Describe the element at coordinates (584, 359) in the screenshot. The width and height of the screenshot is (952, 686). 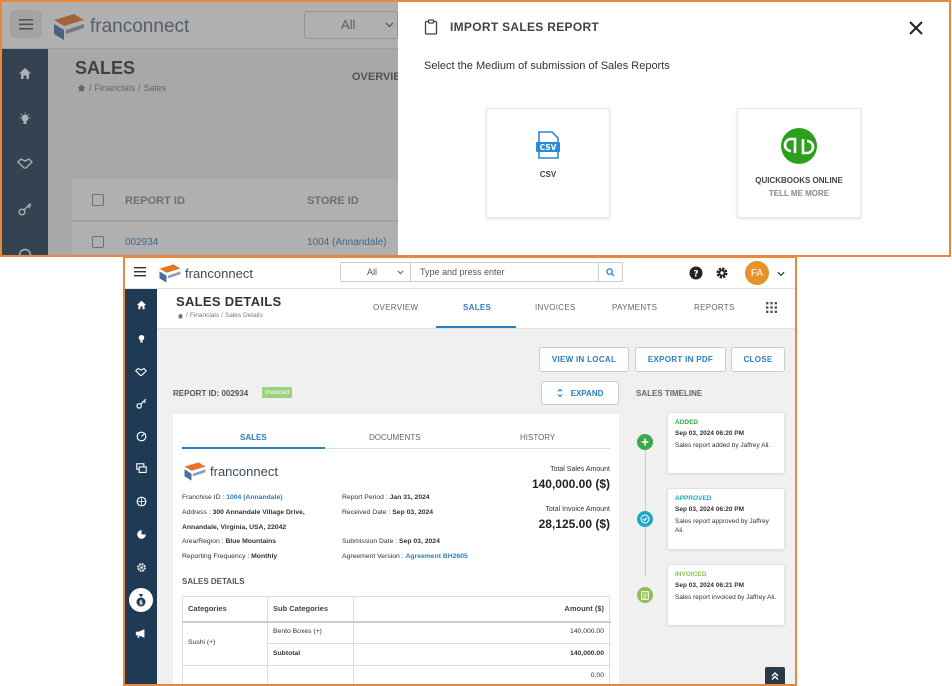
I see `view-in-local-button: VIEW IN LOCAL` at that location.